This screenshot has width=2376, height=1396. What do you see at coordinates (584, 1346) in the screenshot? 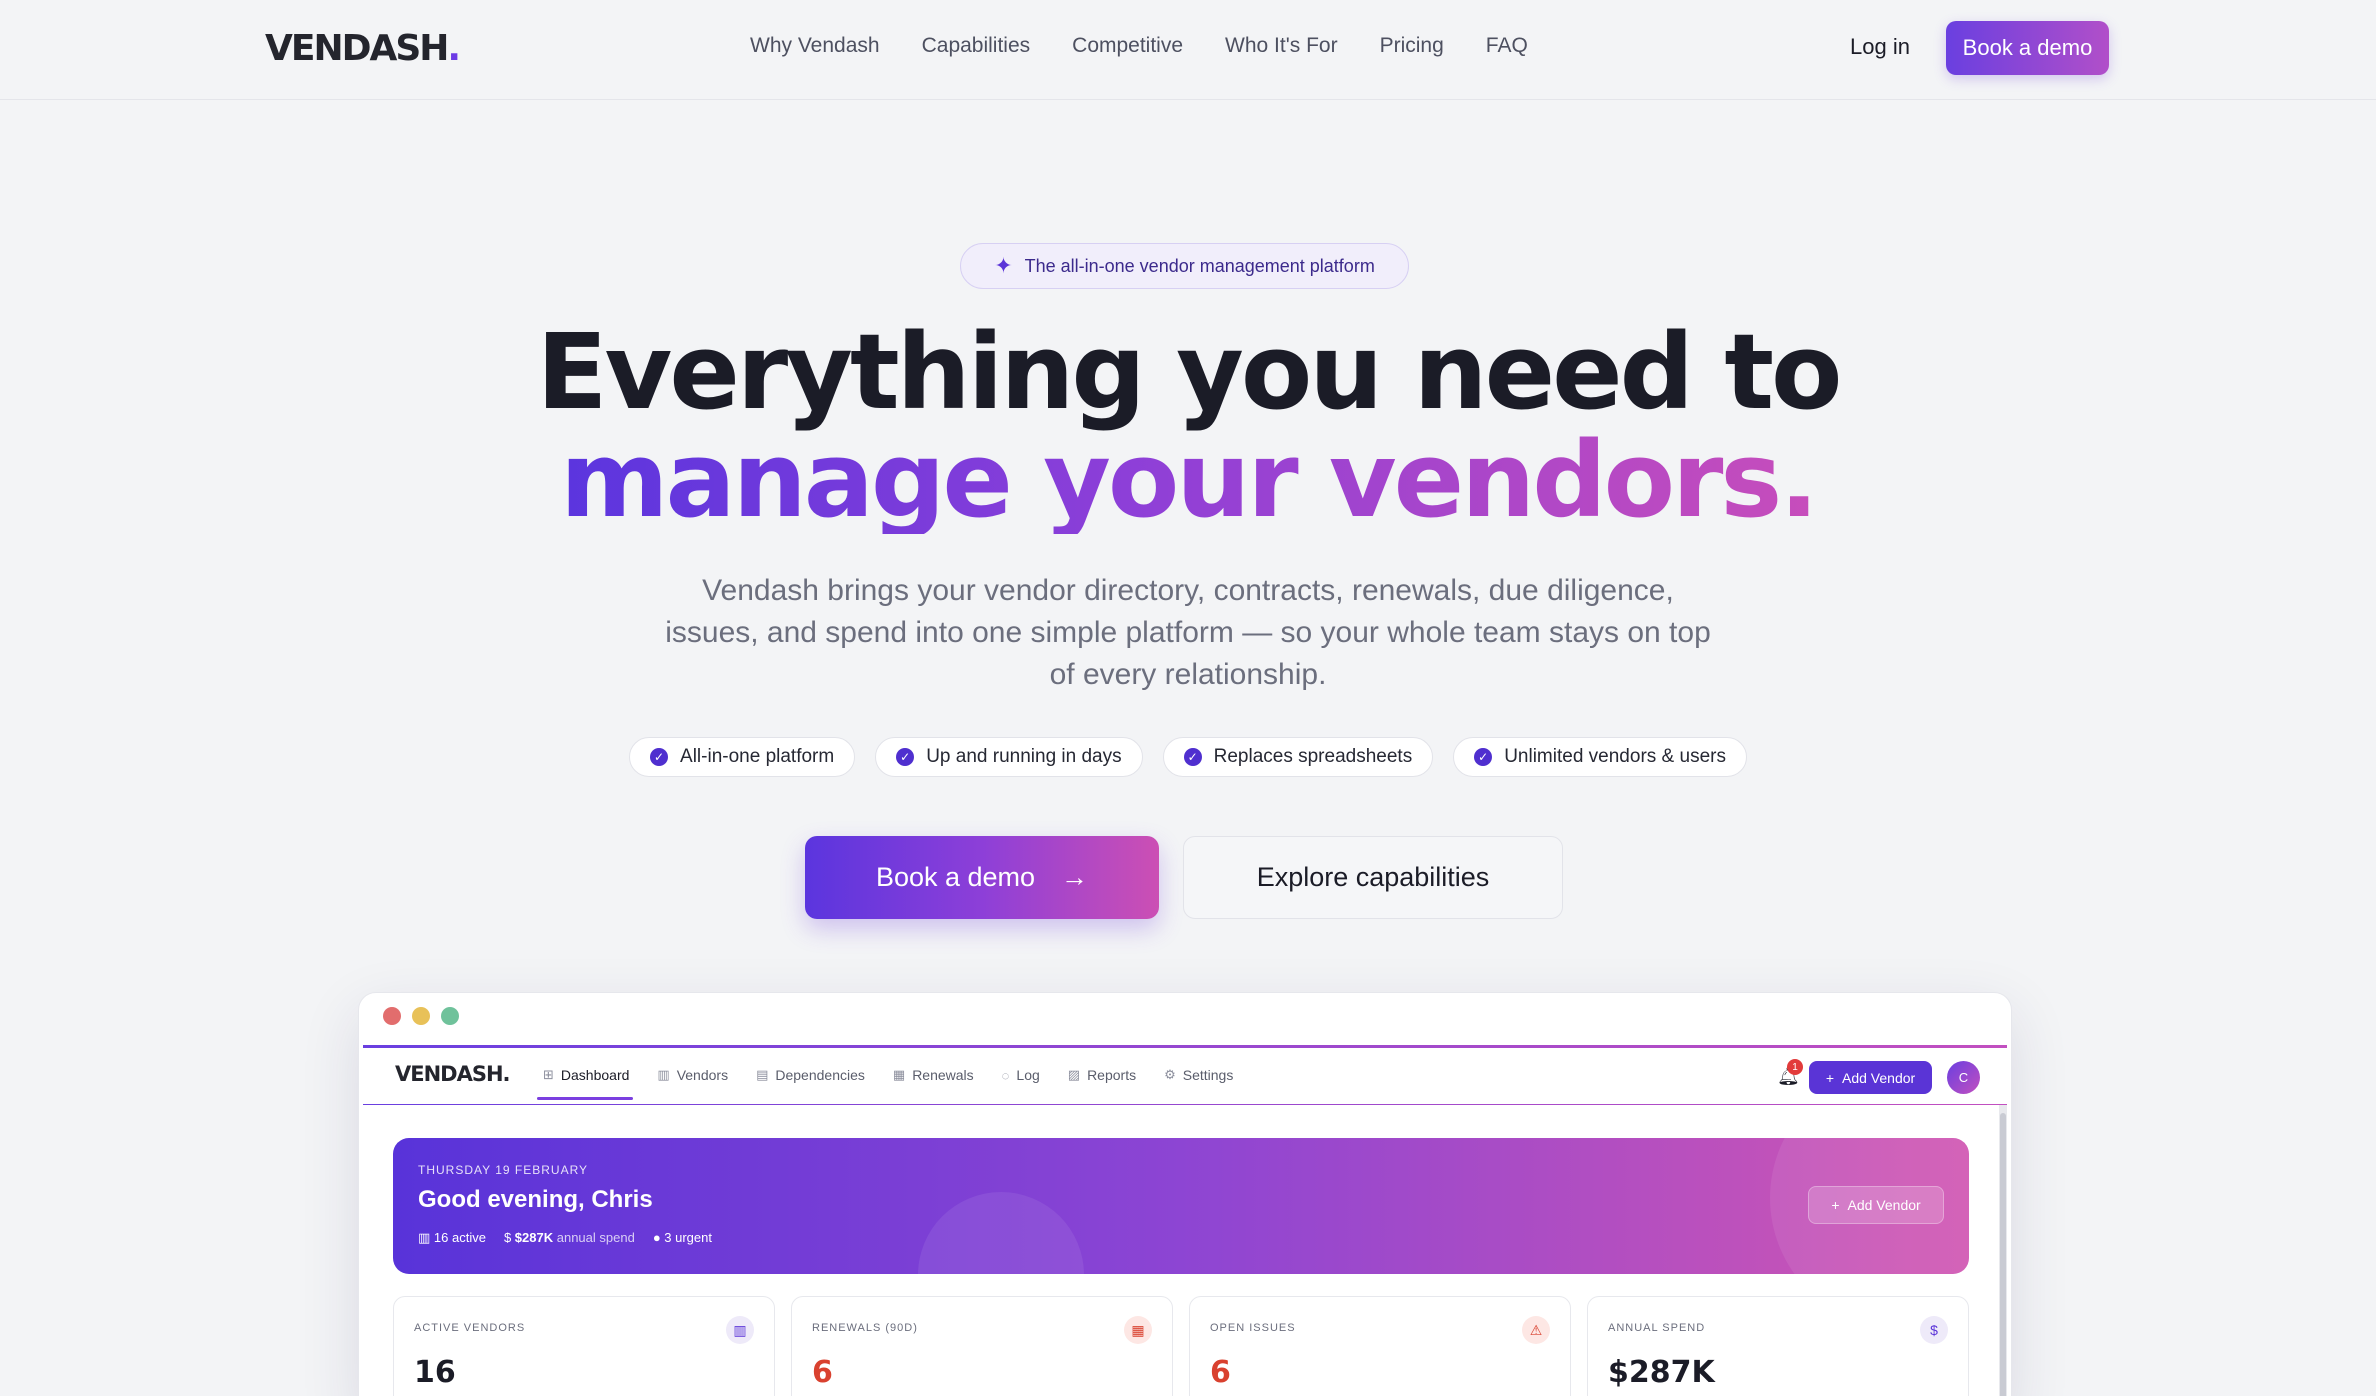
I see `stat-card-active-vendors: ACTIVE VENDORS 16 ▥` at bounding box center [584, 1346].